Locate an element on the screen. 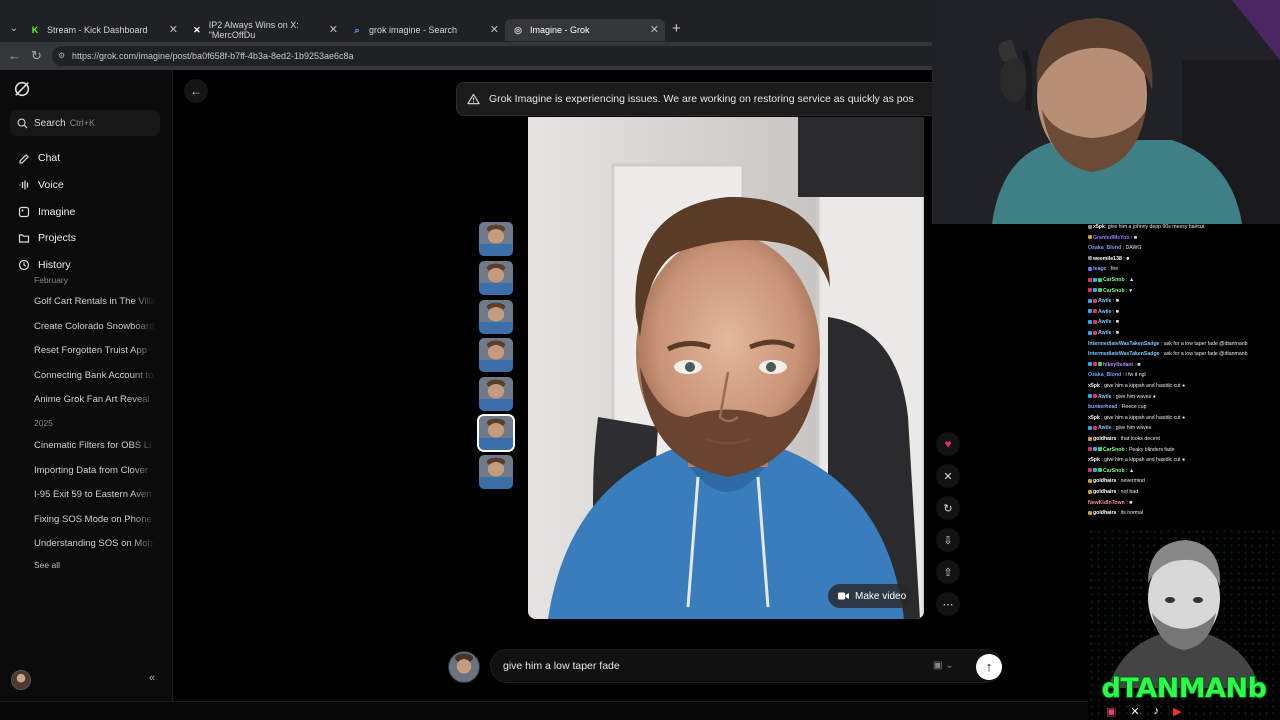 The height and width of the screenshot is (720, 1280). history-item: Golf Cart Rentals in The Villa is located at coordinates (95, 301).